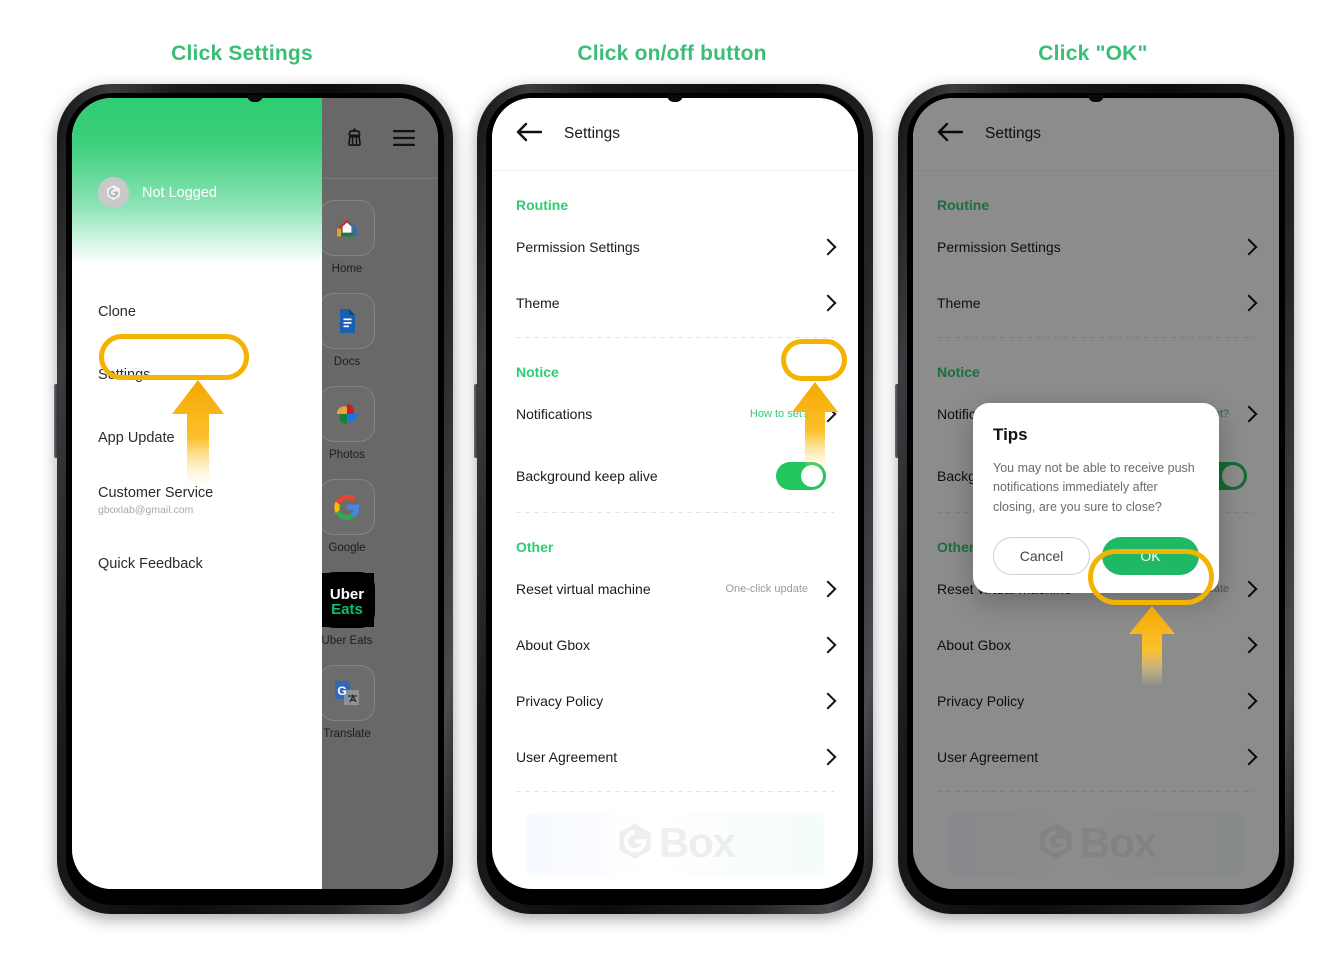  Describe the element at coordinates (676, 414) in the screenshot. I see `row-notifications: Notifications How to set?` at that location.